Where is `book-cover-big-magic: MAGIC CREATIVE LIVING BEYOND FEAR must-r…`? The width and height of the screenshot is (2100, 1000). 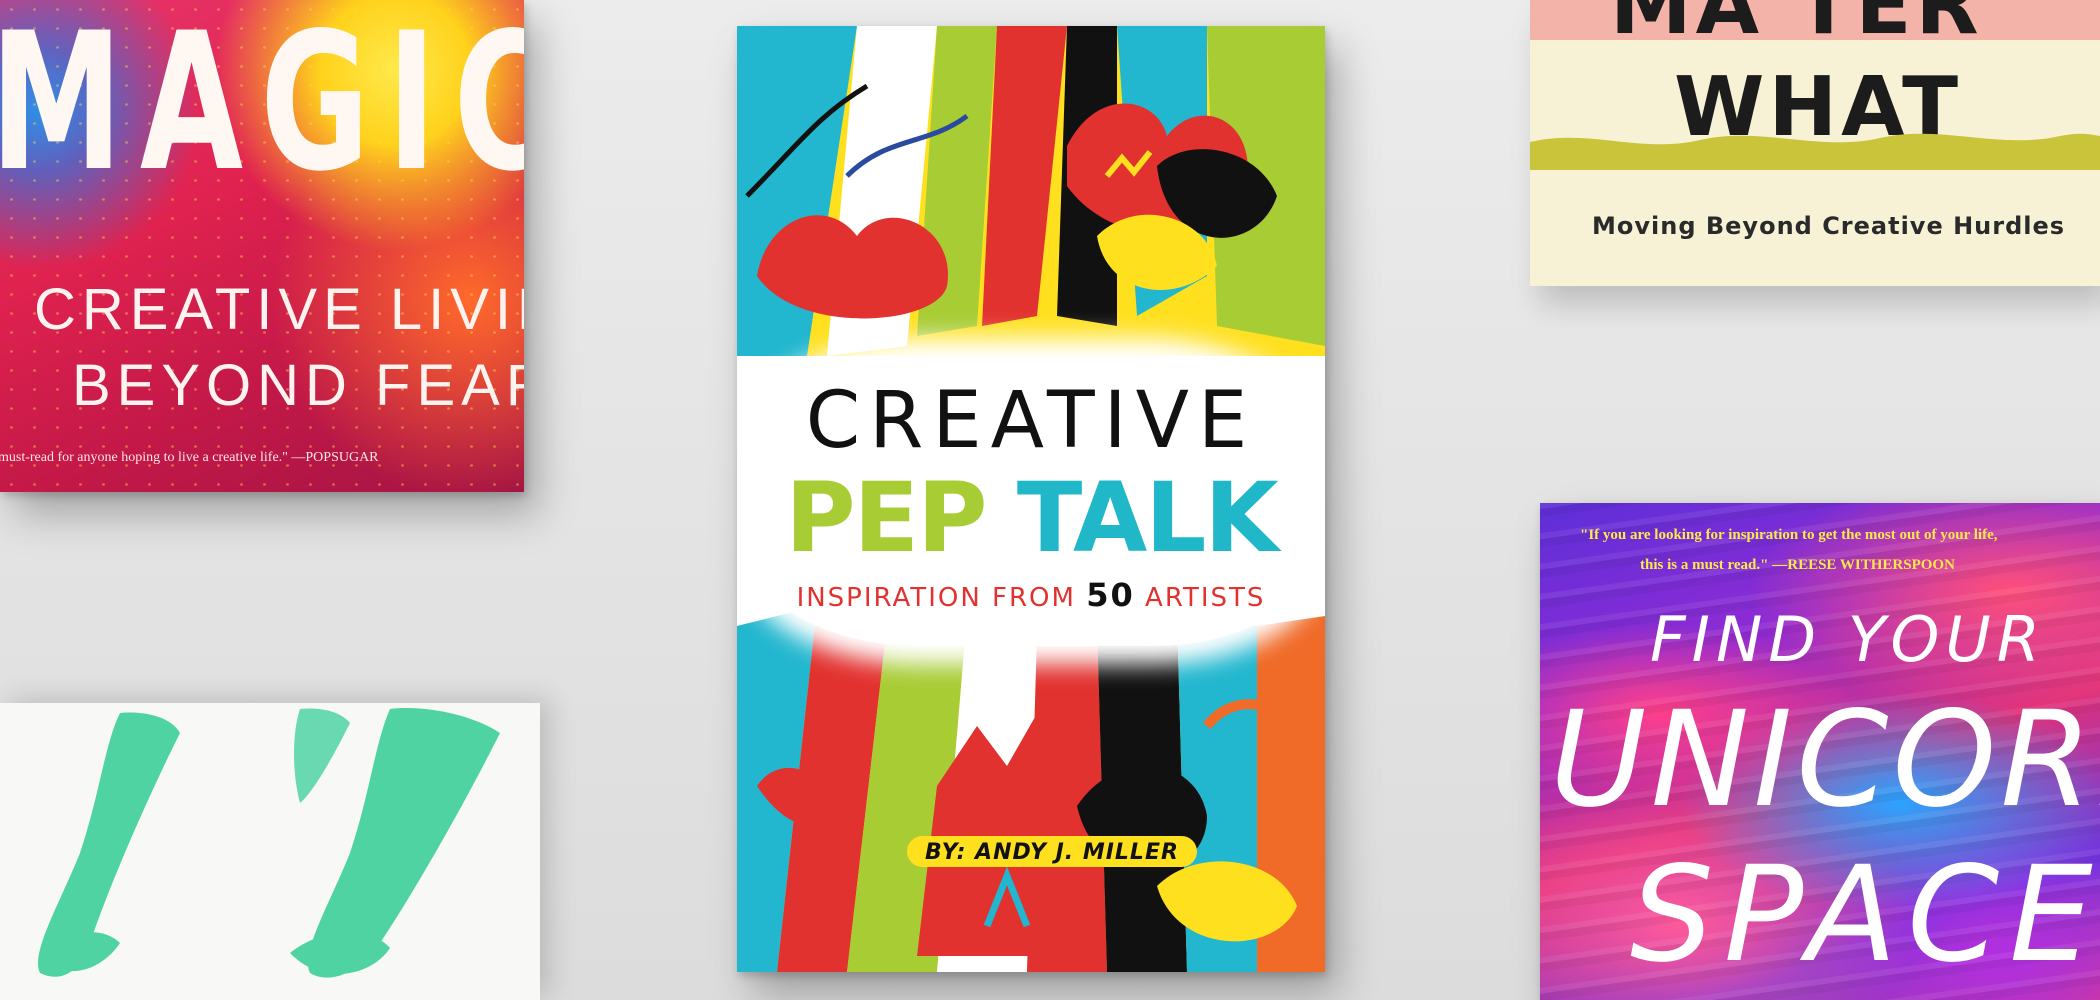 book-cover-big-magic: MAGIC CREATIVE LIVING BEYOND FEAR must-r… is located at coordinates (262, 246).